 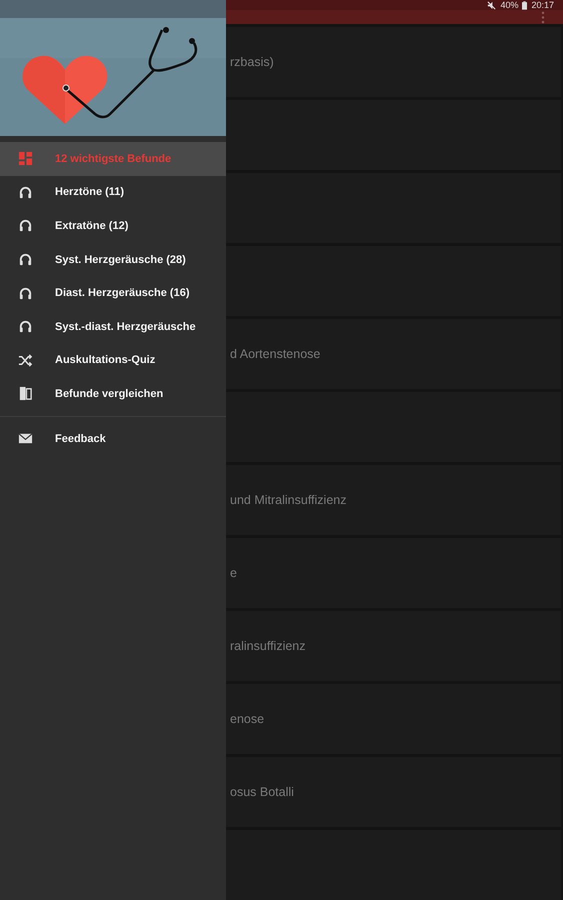 I want to click on card-title: und Mitralinsuffizienz, so click(x=287, y=500).